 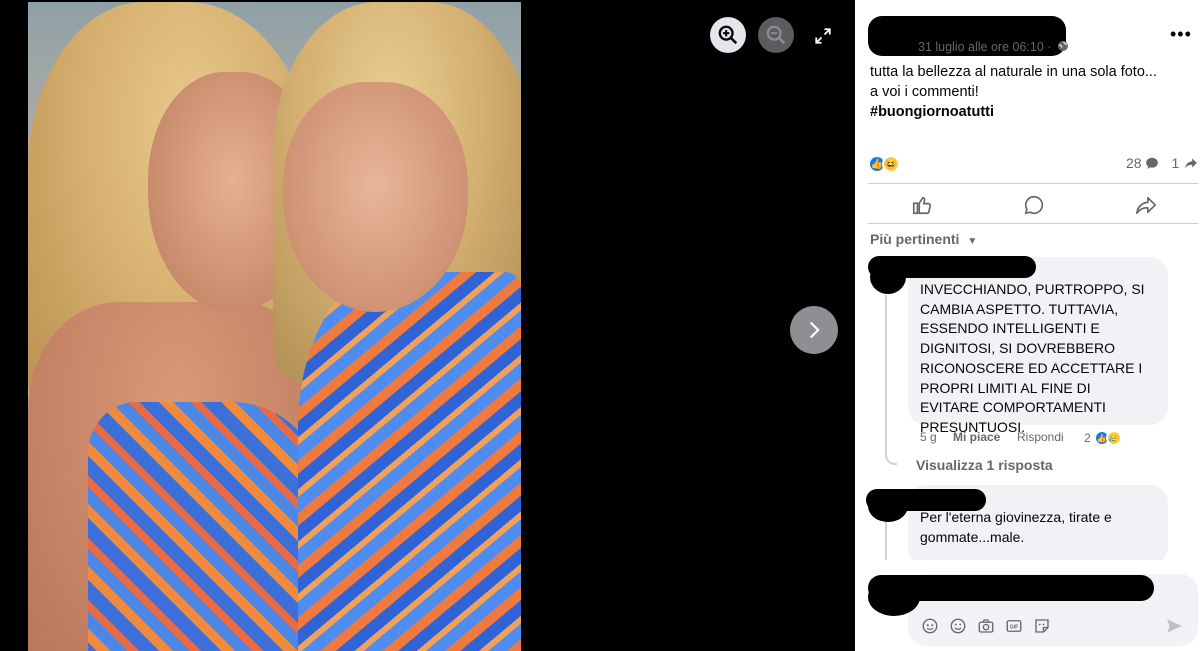 I want to click on comment-reactions-1: 2 👍 😥, so click(x=1103, y=438).